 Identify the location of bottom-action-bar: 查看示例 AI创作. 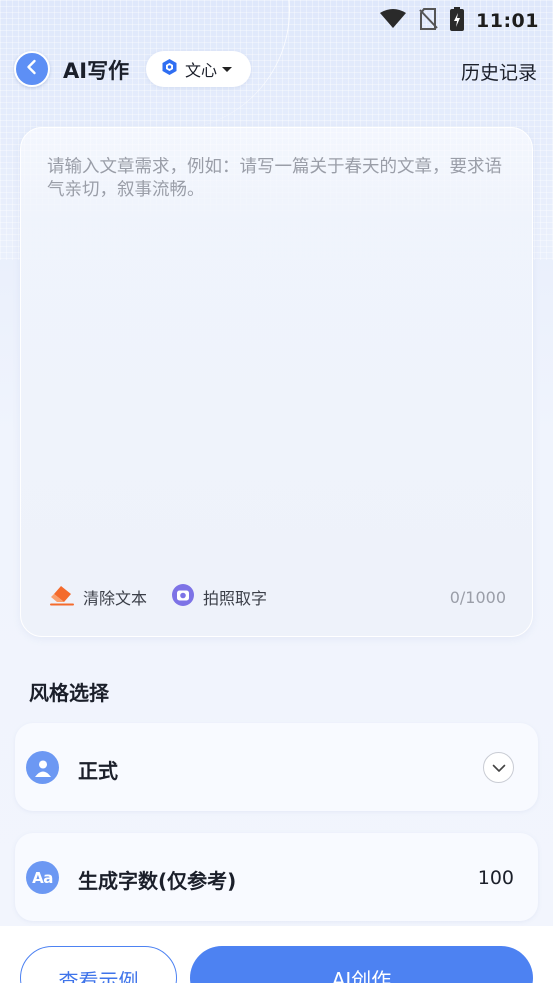
(276, 954).